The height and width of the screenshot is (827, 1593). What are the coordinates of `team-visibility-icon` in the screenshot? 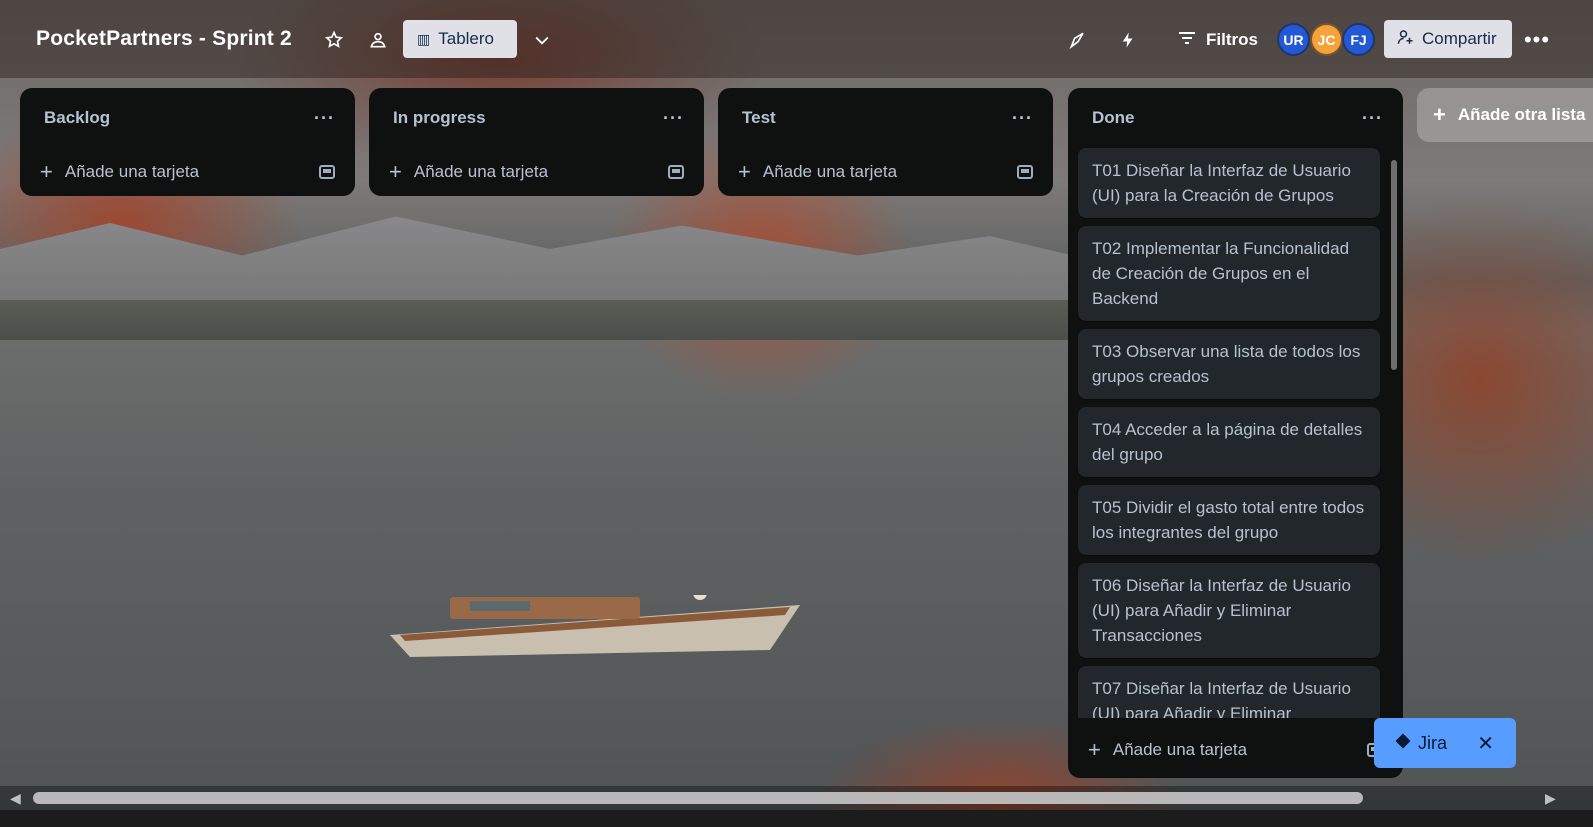 It's located at (378, 40).